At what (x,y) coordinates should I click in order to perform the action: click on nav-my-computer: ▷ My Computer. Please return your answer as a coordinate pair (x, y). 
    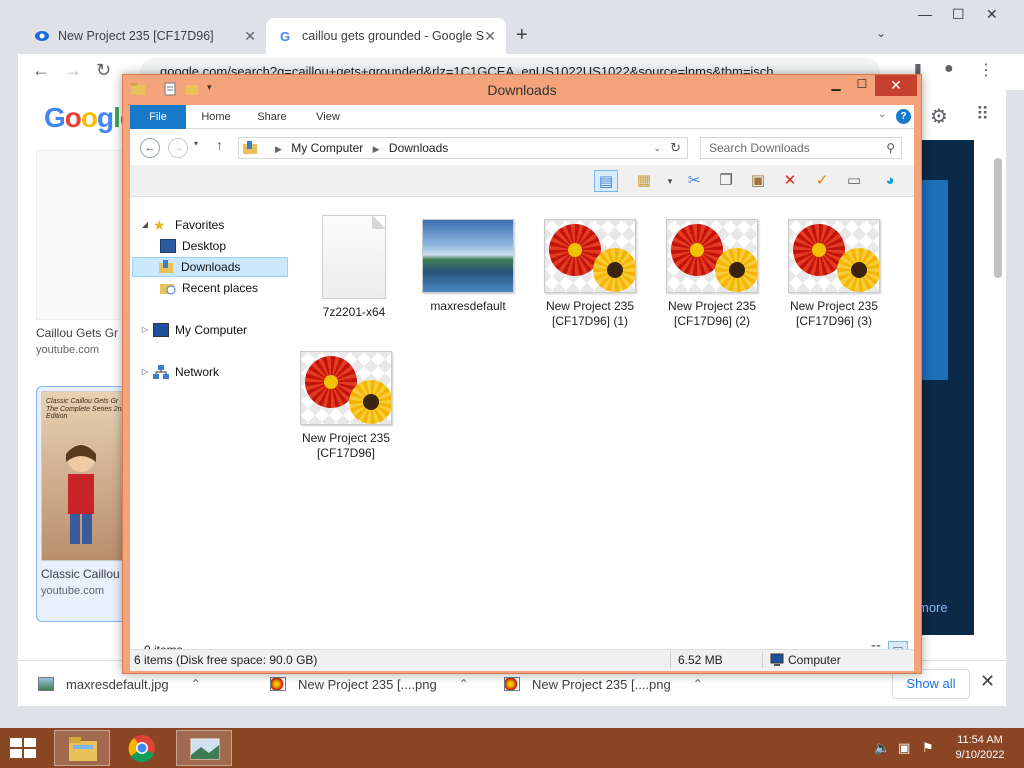
    Looking at the image, I should click on (193, 330).